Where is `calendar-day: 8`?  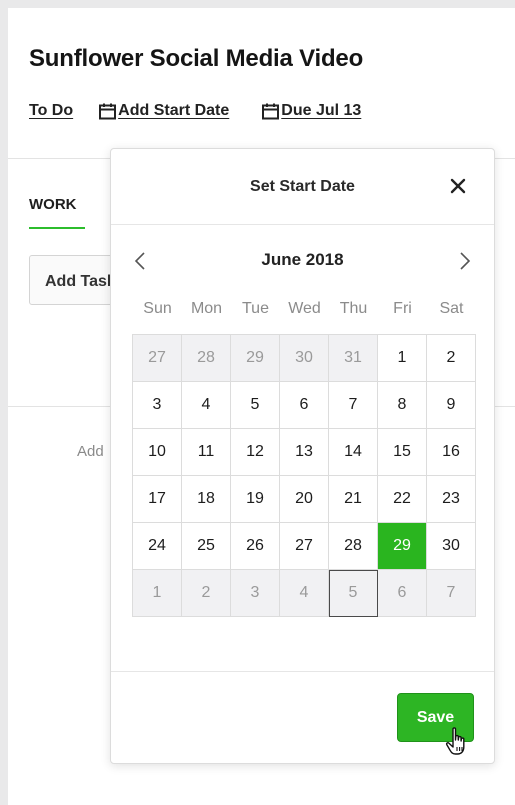 calendar-day: 8 is located at coordinates (402, 405).